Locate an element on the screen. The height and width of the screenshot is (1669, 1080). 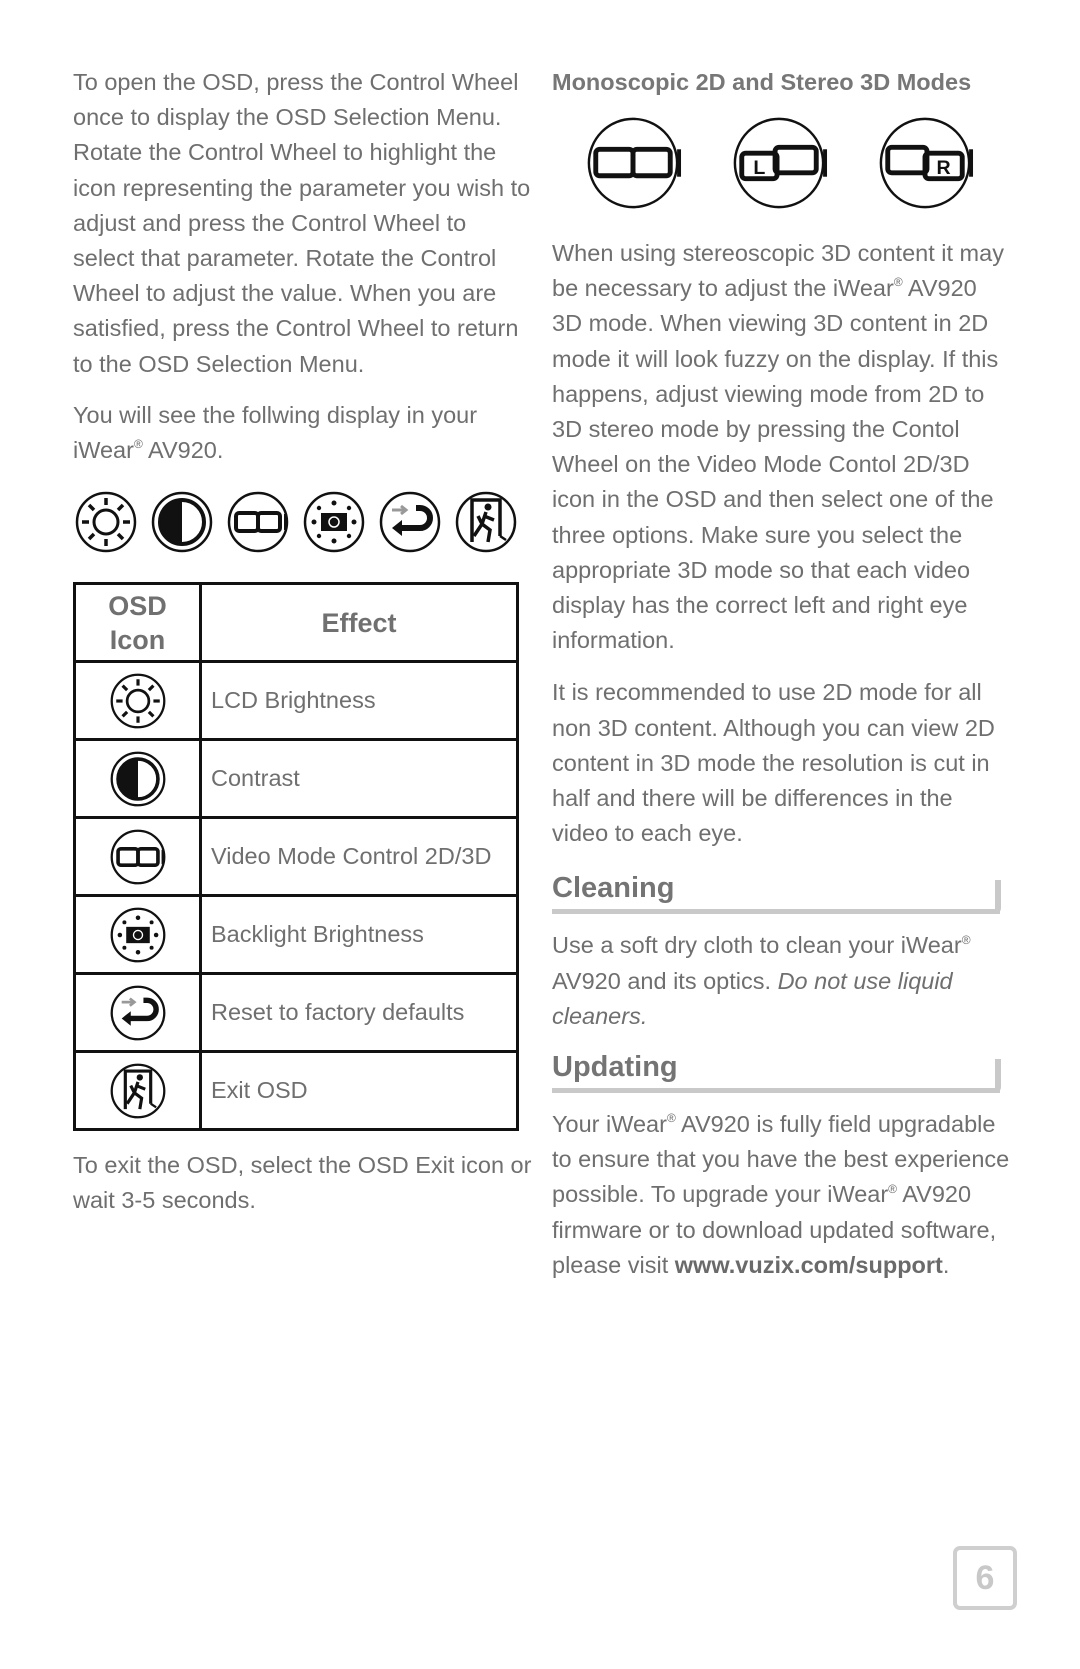
table-row: Backlight Brightness is located at coordinates (296, 935).